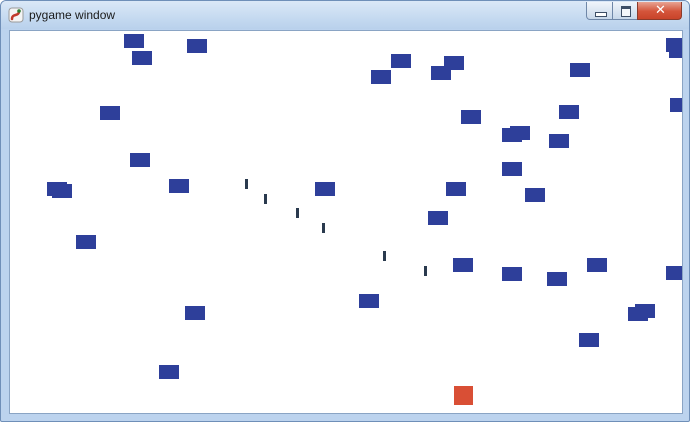  I want to click on maximize-icon, so click(626, 11).